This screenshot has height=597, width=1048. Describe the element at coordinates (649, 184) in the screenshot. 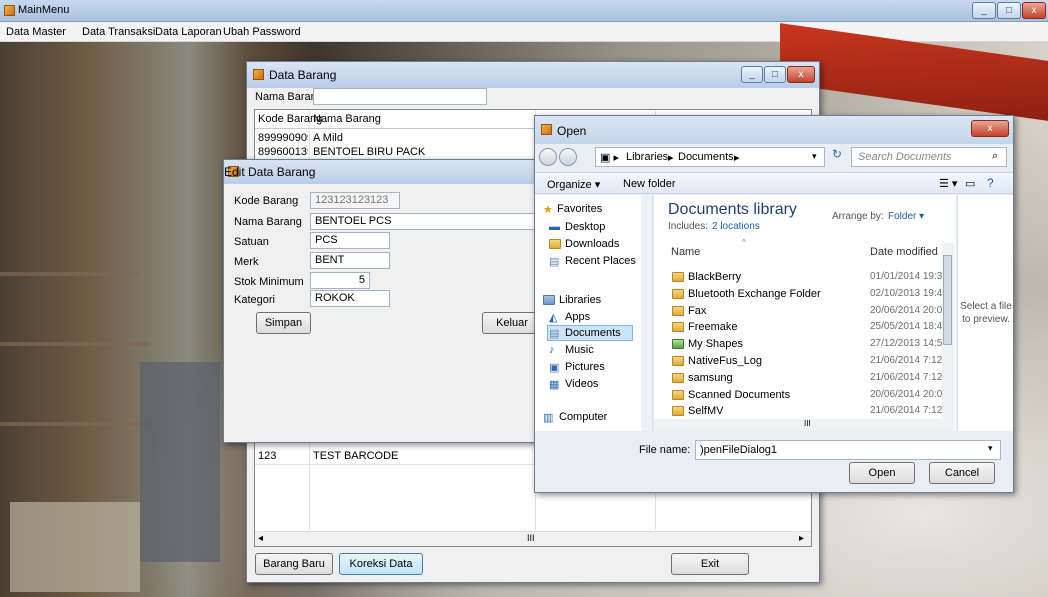

I see `new-folder-button: New folder` at that location.